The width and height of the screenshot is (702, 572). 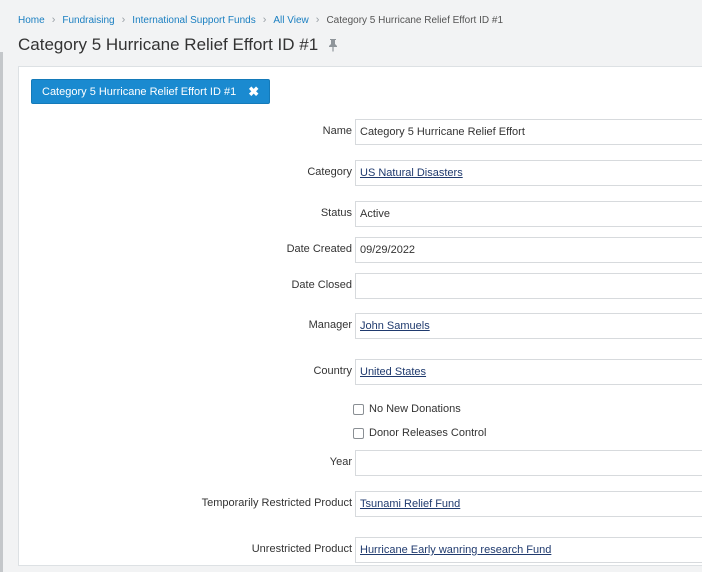 I want to click on name-field: Category 5 Hurricane Relief Effort, so click(x=528, y=132).